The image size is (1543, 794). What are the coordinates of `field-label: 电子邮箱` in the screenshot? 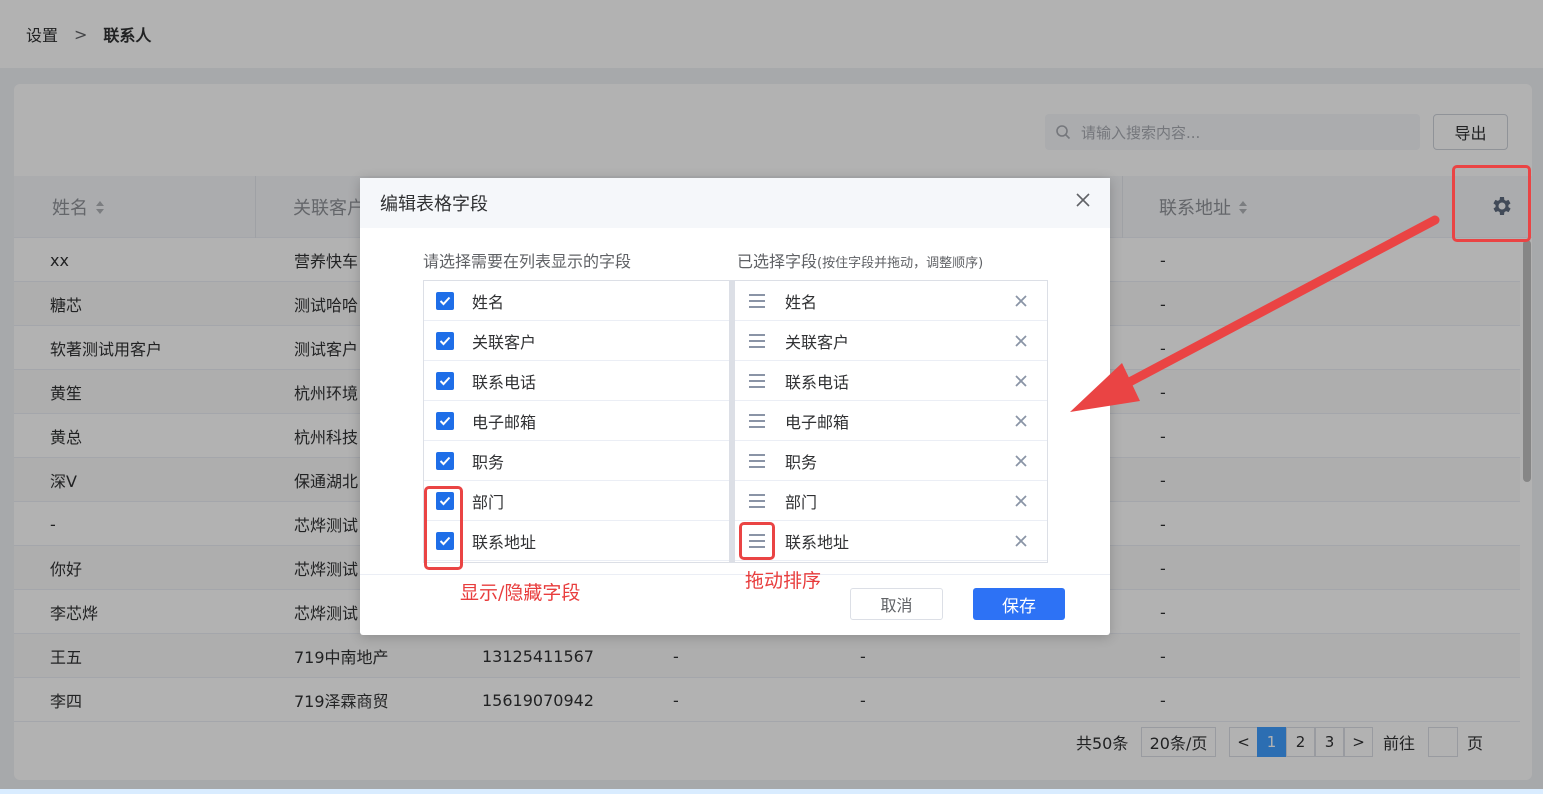 It's located at (504, 422).